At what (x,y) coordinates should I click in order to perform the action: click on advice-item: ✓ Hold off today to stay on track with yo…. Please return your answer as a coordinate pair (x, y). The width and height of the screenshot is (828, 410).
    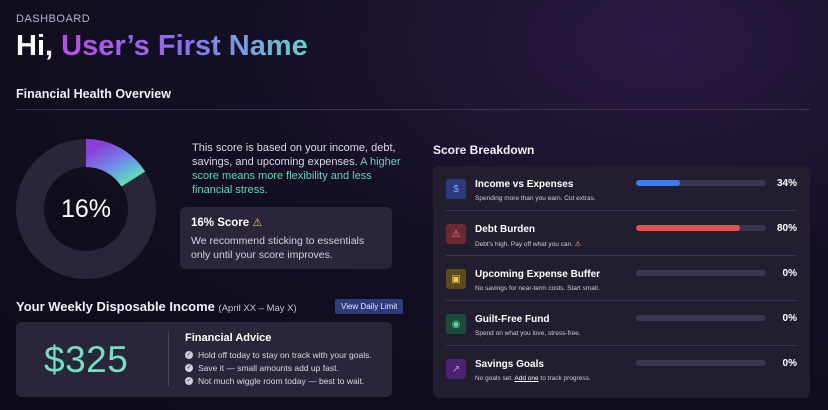
    Looking at the image, I should click on (278, 354).